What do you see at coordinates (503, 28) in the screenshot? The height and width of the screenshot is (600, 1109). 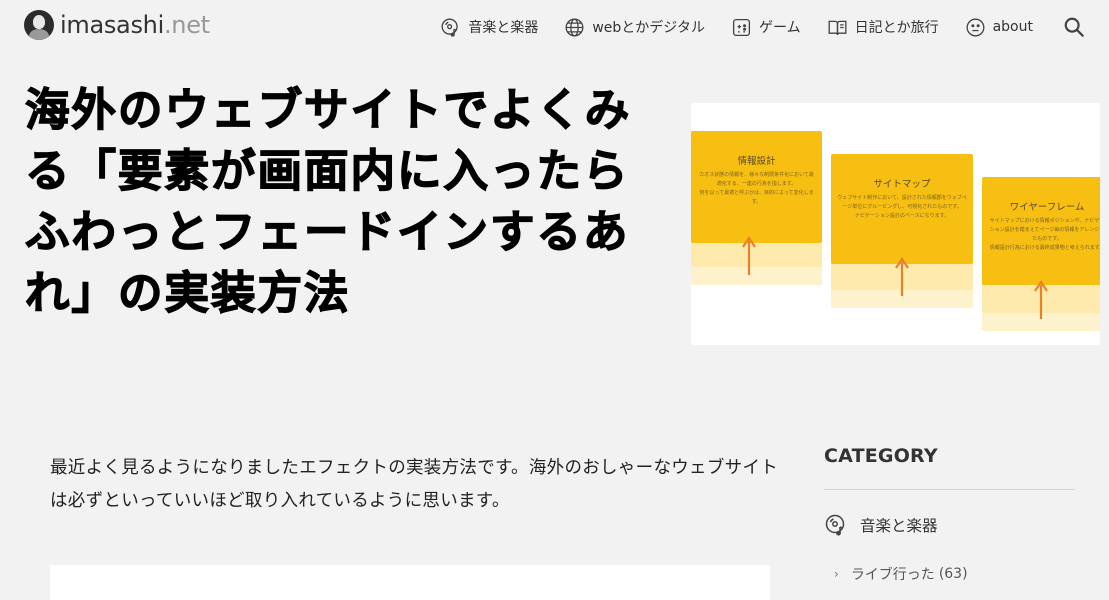 I see `nav-label: 音楽と楽器` at bounding box center [503, 28].